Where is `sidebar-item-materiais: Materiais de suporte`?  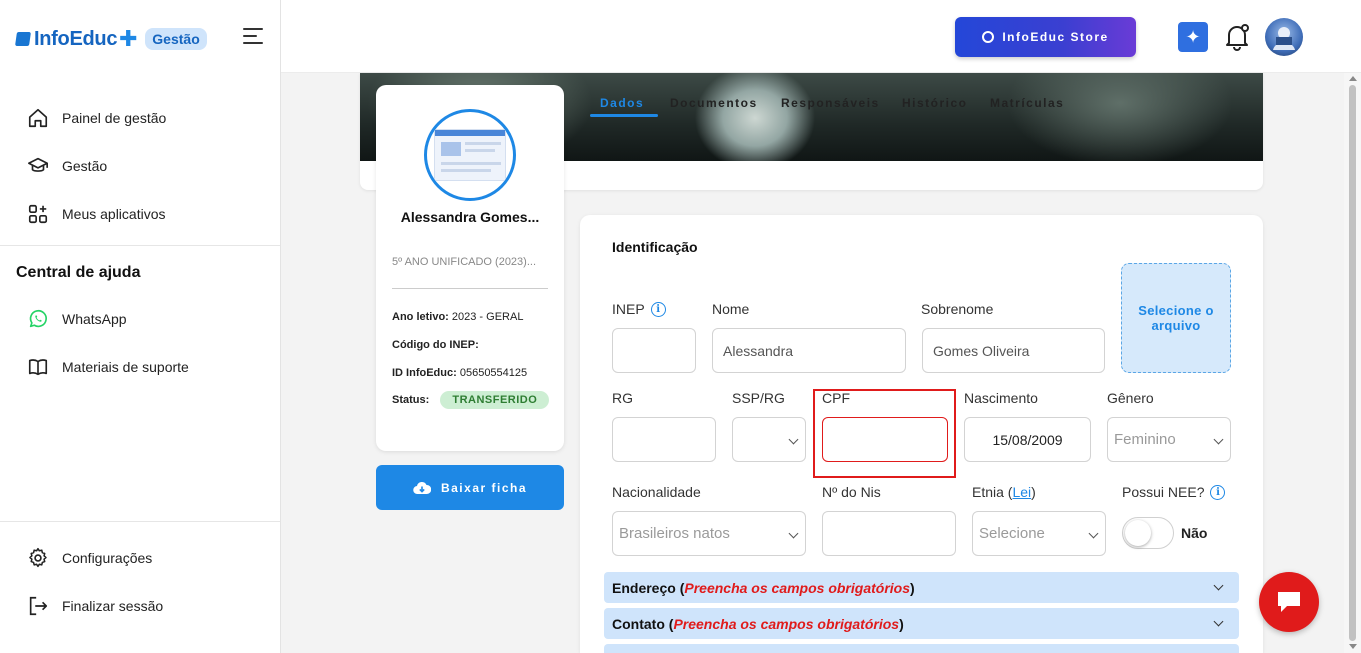 sidebar-item-materiais: Materiais de suporte is located at coordinates (107, 367).